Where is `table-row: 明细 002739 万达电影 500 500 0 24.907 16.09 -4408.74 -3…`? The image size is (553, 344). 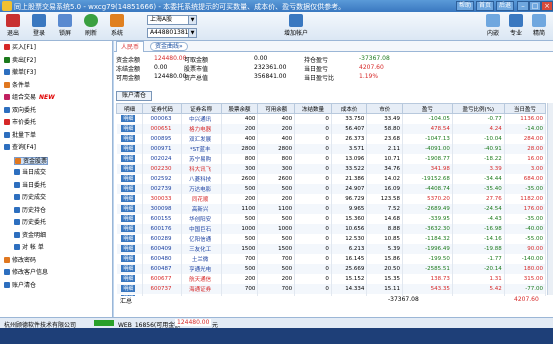
table-row: 明细 002739 万达电影 500 500 0 24.907 16.09 -4408.74 -3… is located at coordinates (331, 188).